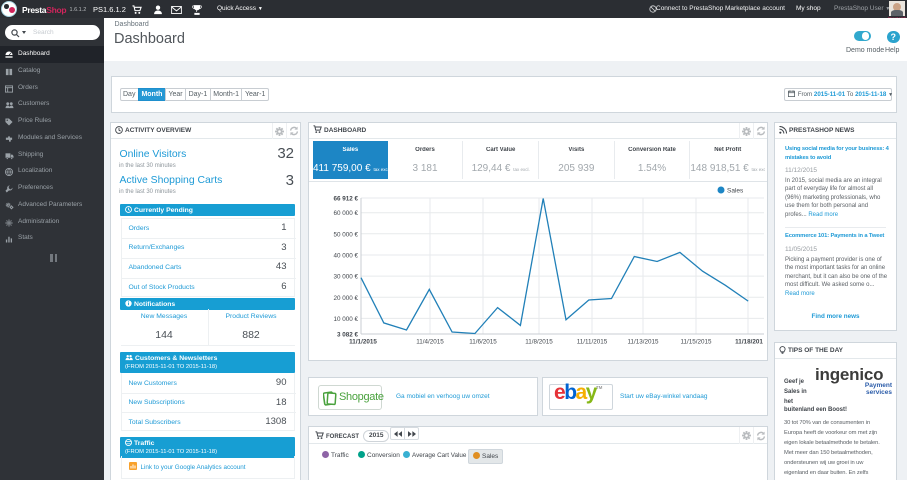  What do you see at coordinates (345, 213) in the screenshot?
I see `svg-text: 60 000 €` at bounding box center [345, 213].